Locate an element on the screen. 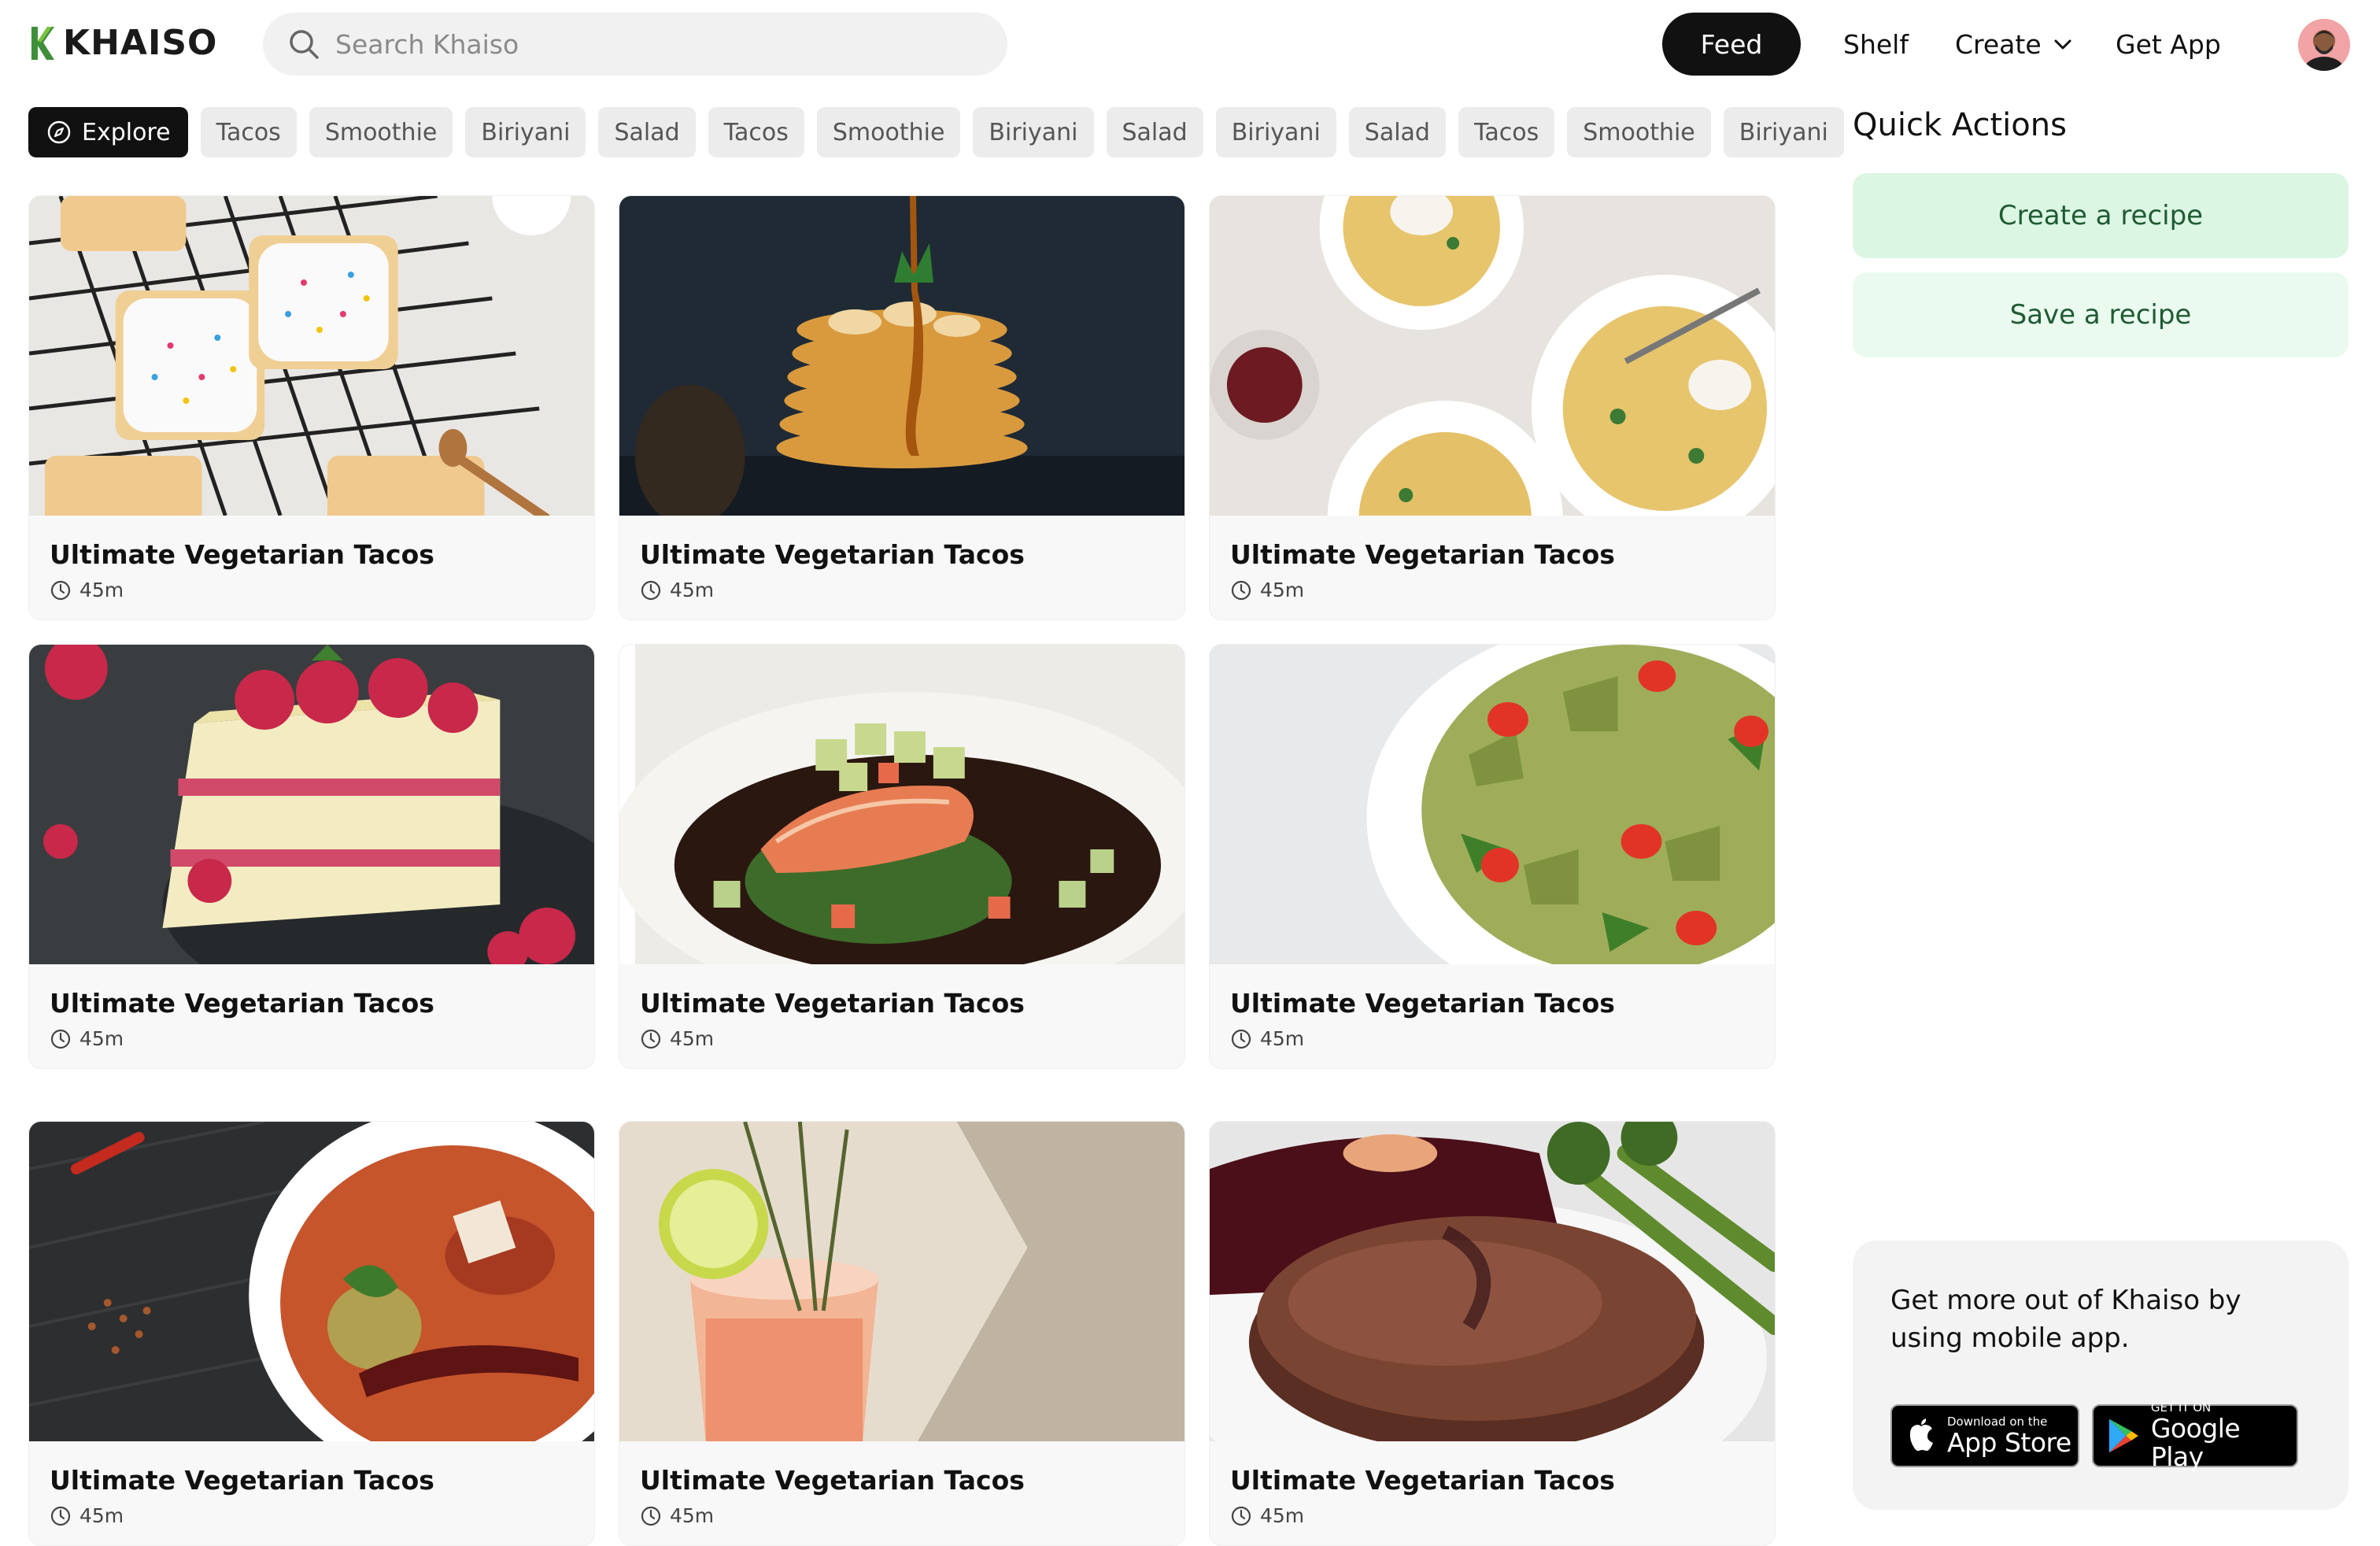  compass-icon is located at coordinates (59, 132).